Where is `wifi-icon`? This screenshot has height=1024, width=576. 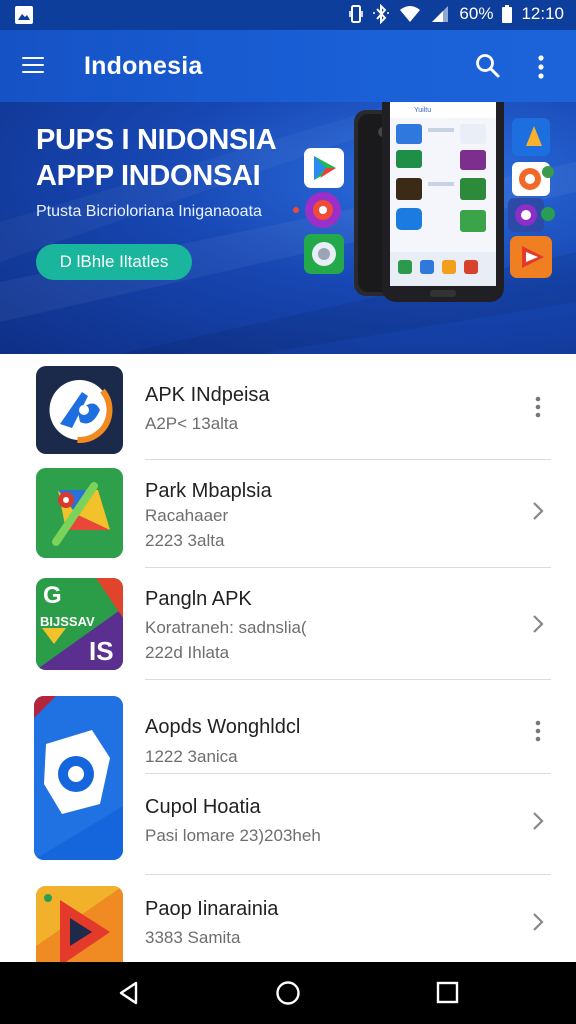 wifi-icon is located at coordinates (410, 14).